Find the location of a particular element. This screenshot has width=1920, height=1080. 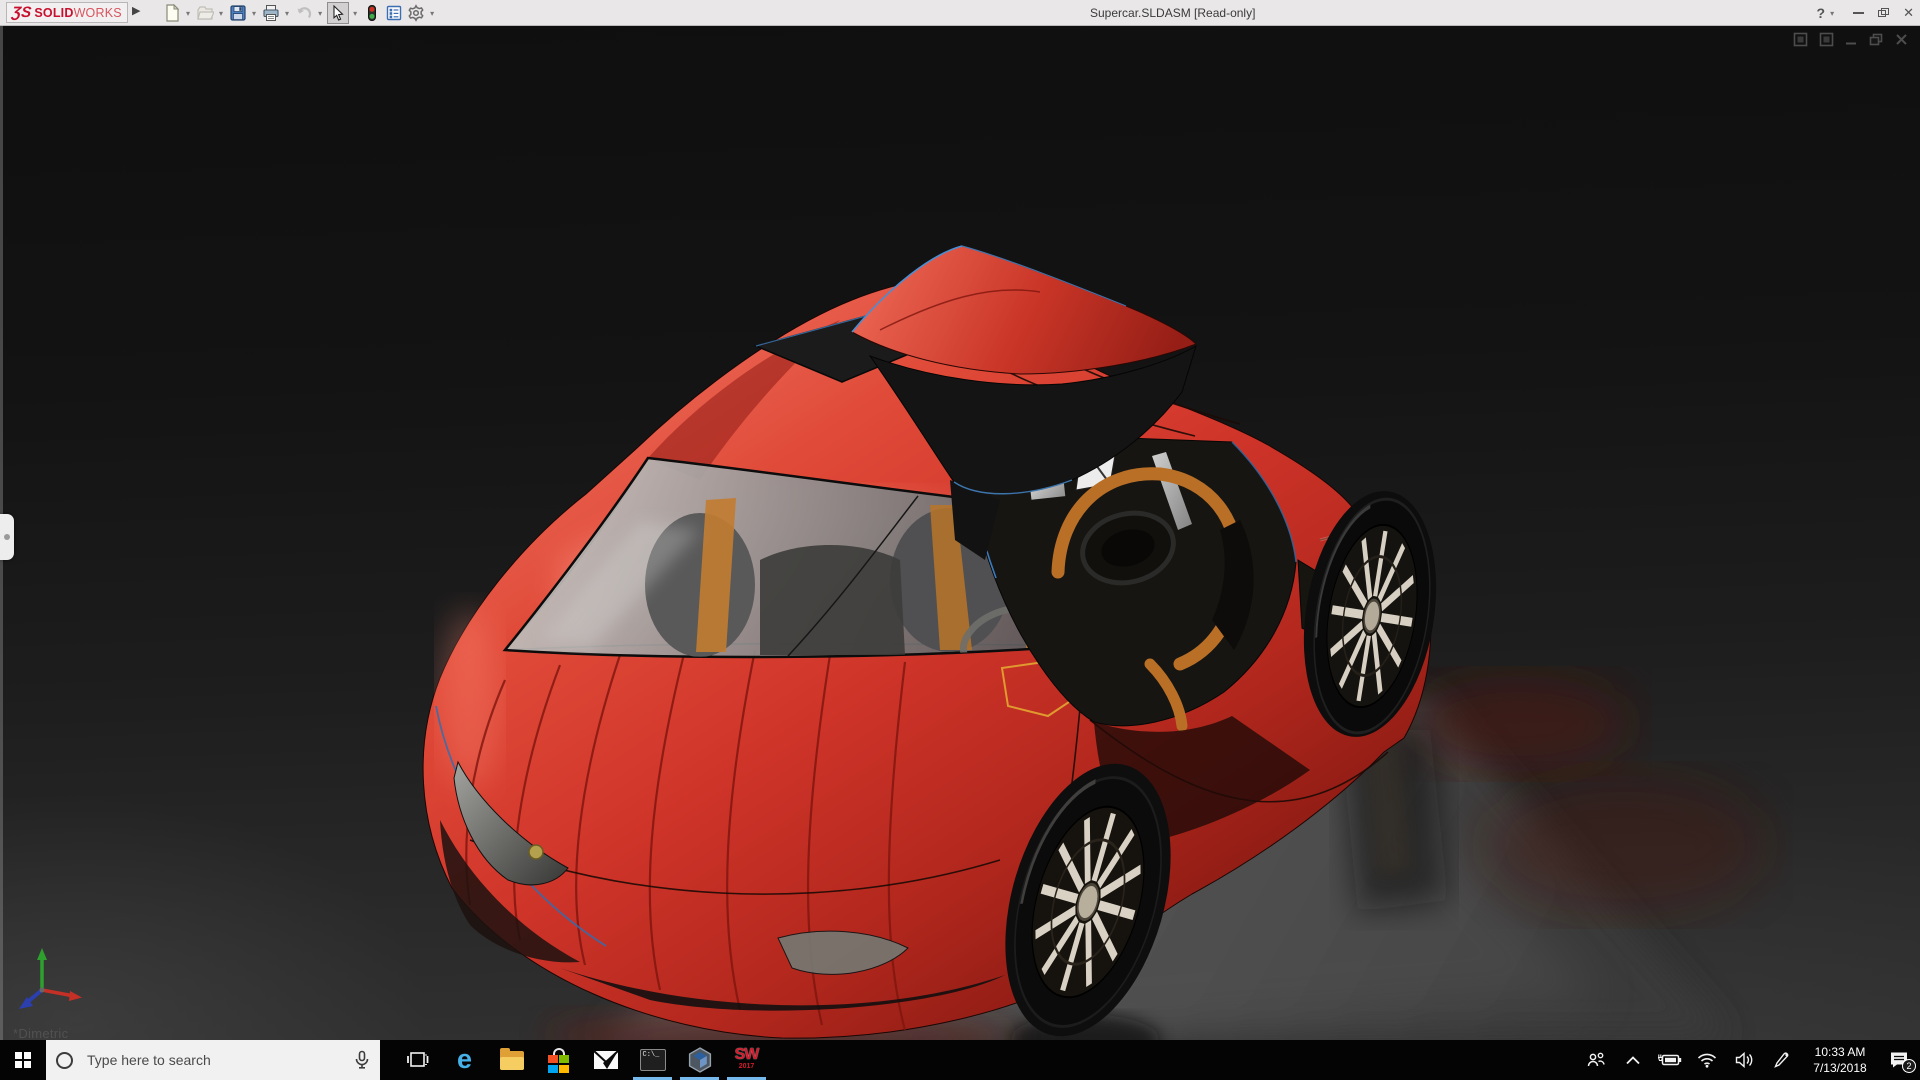

restore-button is located at coordinates (1884, 13).